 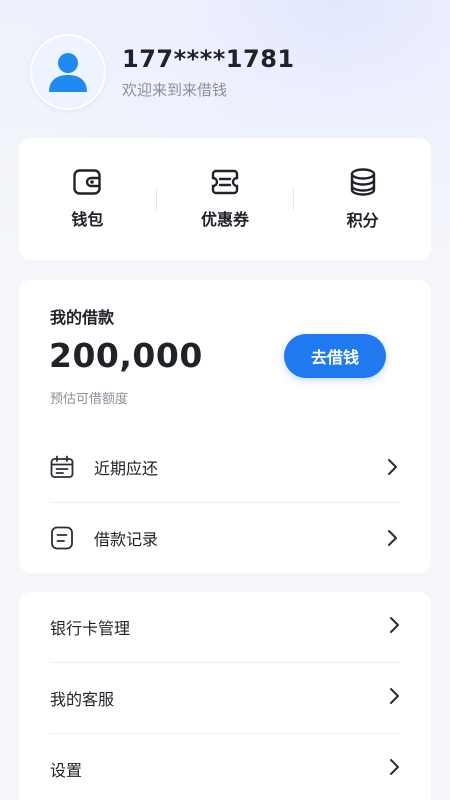 I want to click on row-loan-records-label: 借款记录, so click(x=126, y=539).